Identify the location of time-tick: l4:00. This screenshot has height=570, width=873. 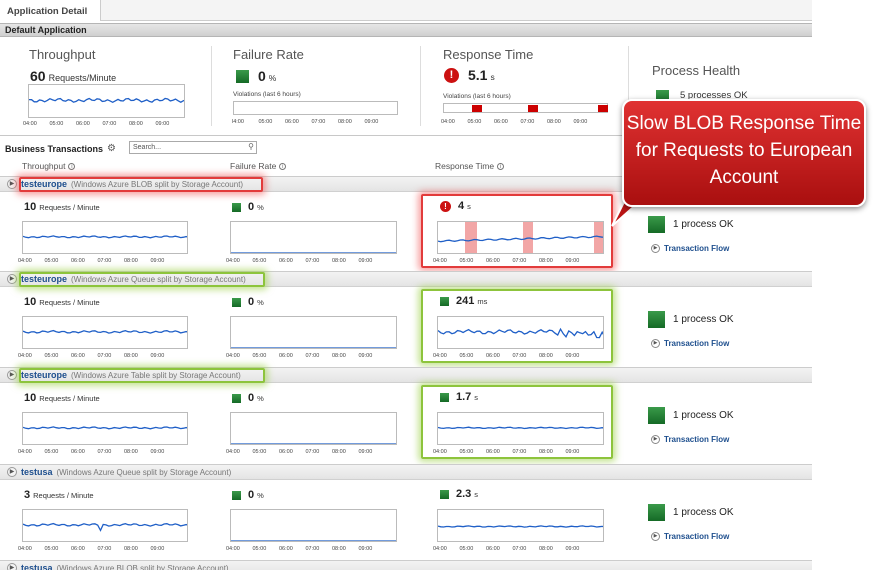
(238, 122).